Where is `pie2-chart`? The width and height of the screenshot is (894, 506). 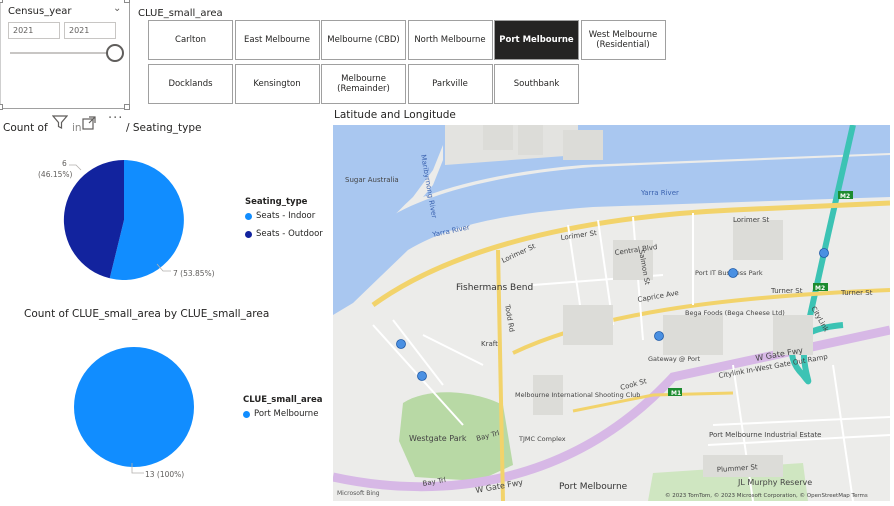
pie2-chart is located at coordinates (134, 407).